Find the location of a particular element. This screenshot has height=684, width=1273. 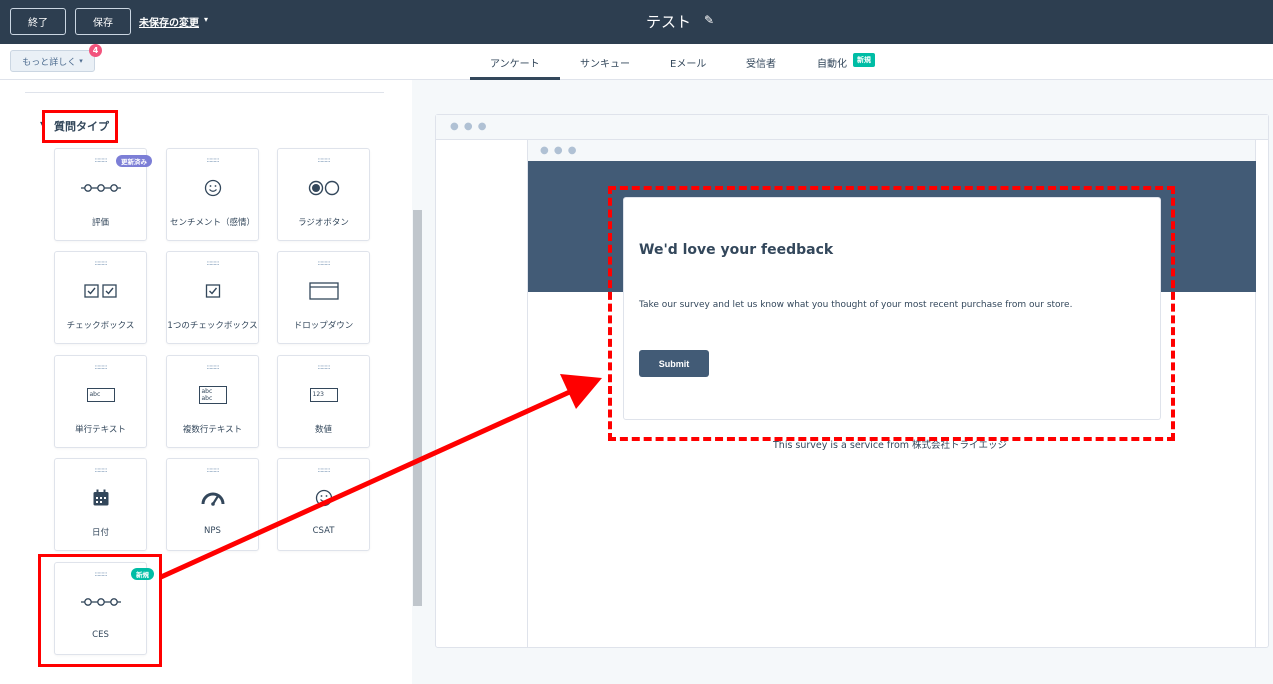

question-card-nps: ::::::::: NPS is located at coordinates (212, 504).